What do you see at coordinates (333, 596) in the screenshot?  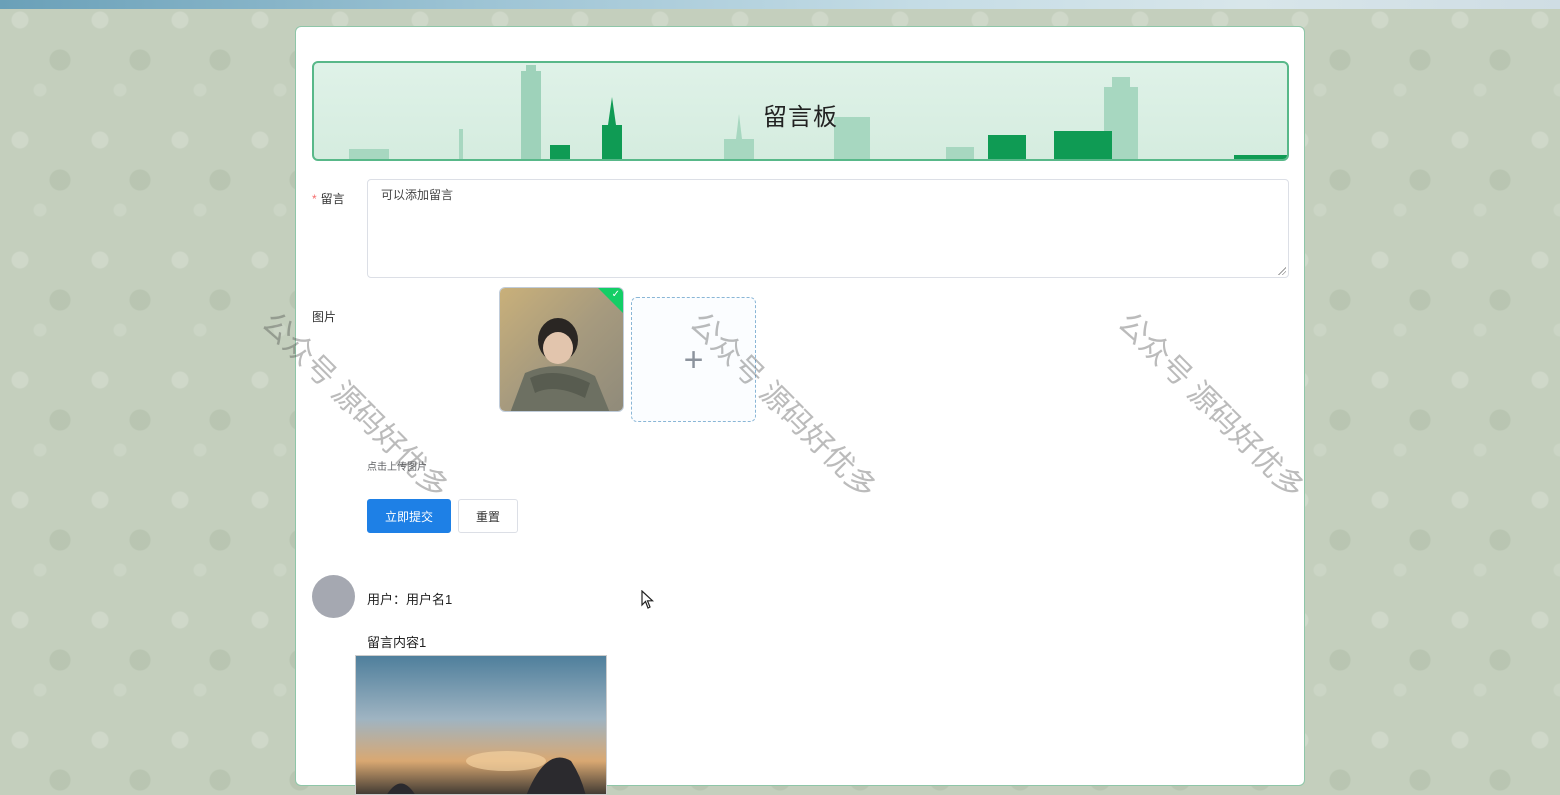 I see `avatar` at bounding box center [333, 596].